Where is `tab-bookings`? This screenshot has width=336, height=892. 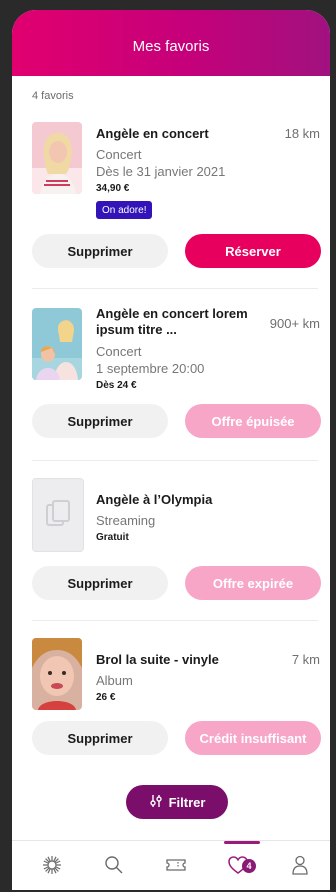 tab-bookings is located at coordinates (176, 867).